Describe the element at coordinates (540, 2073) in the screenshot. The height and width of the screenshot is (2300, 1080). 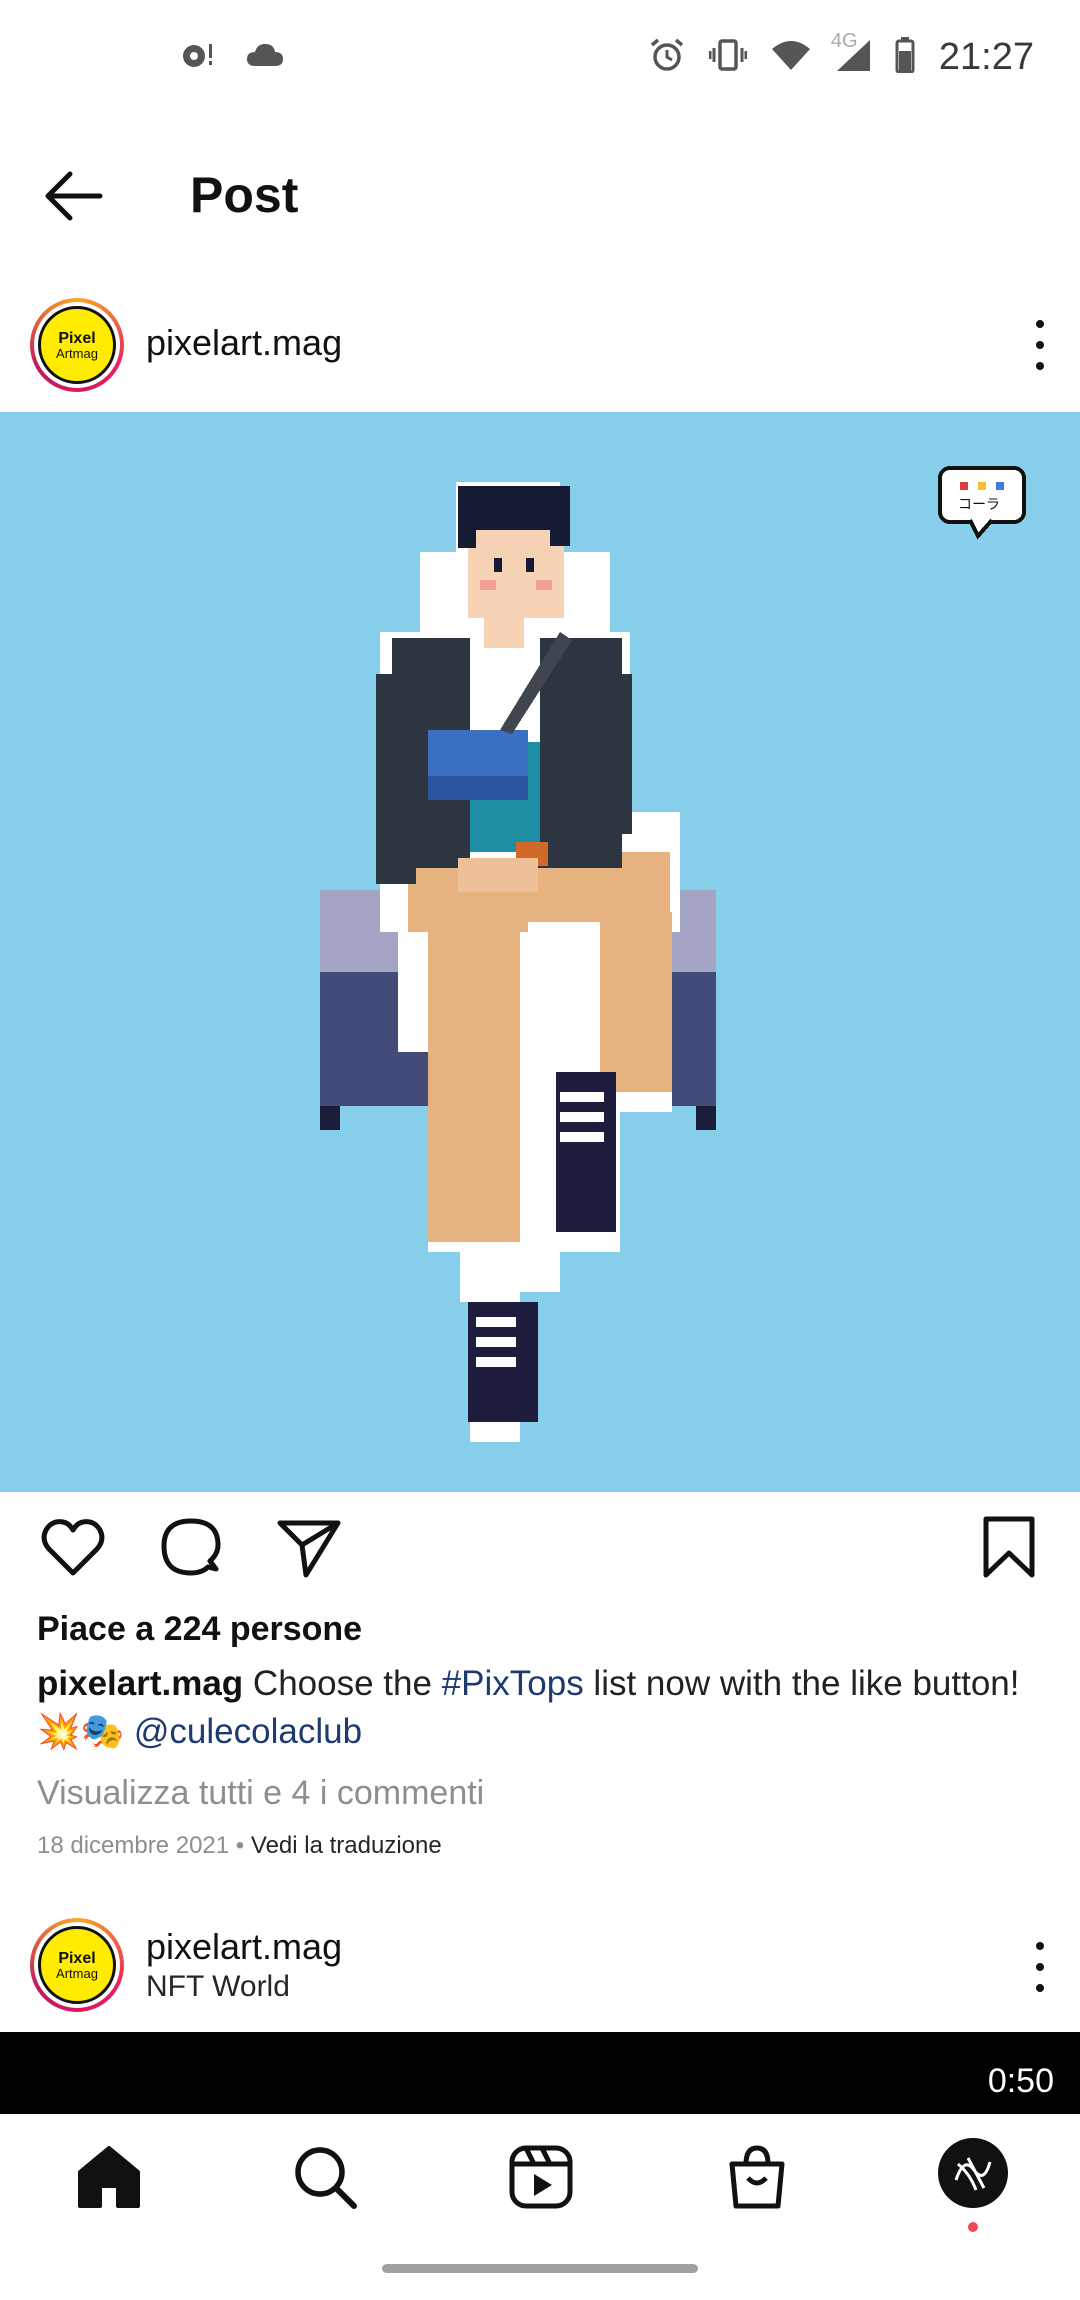
I see `next-post-video: 0:50` at that location.